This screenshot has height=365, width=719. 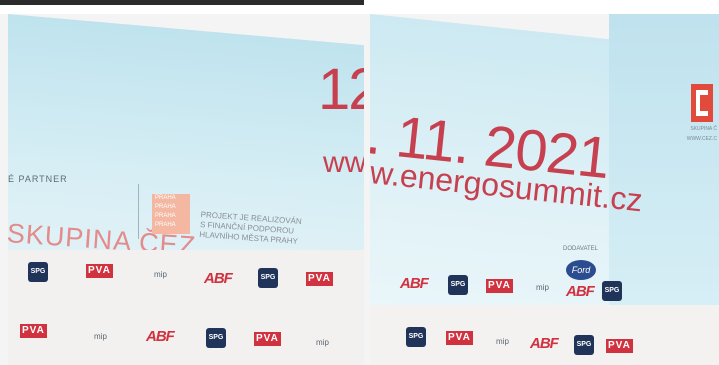 I want to click on ford-logo: Ford, so click(x=581, y=270).